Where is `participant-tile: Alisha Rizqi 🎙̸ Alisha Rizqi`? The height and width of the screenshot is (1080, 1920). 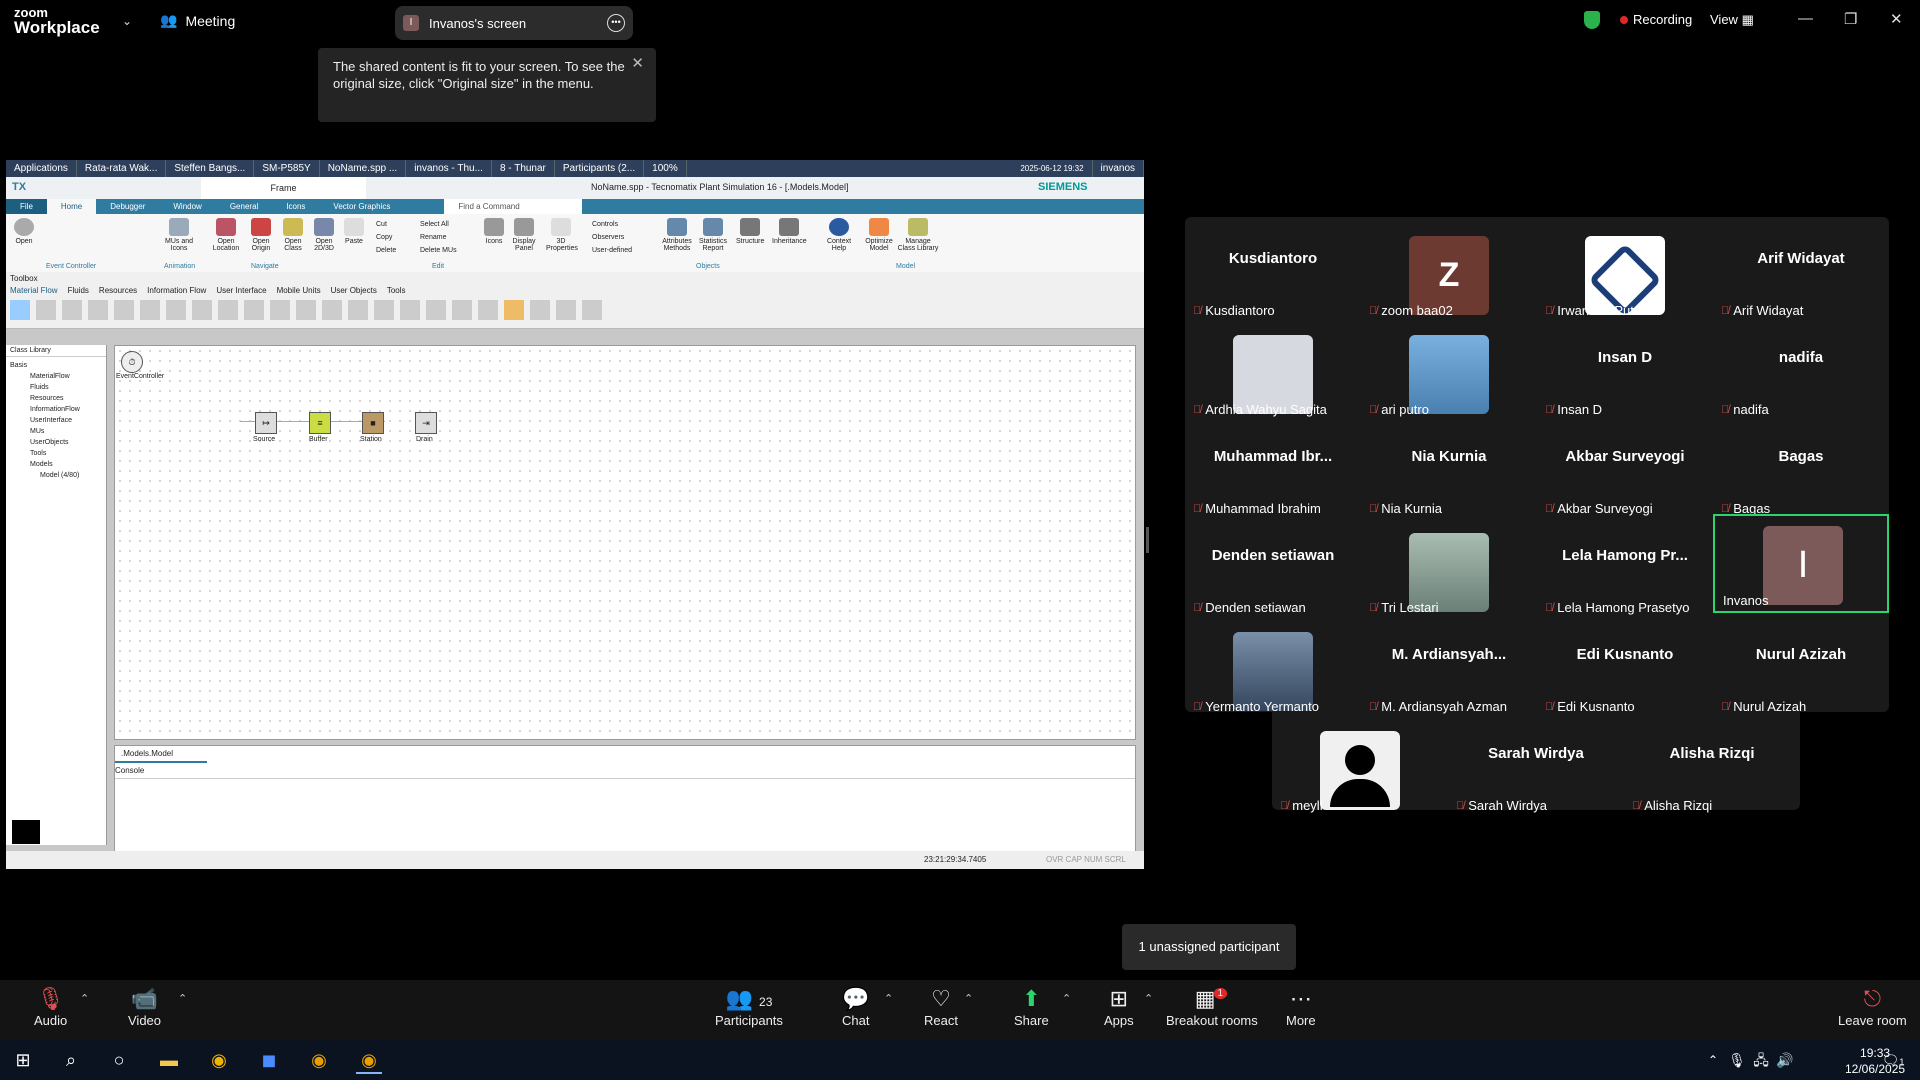 participant-tile: Alisha Rizqi 🎙̸ Alisha Rizqi is located at coordinates (1712, 770).